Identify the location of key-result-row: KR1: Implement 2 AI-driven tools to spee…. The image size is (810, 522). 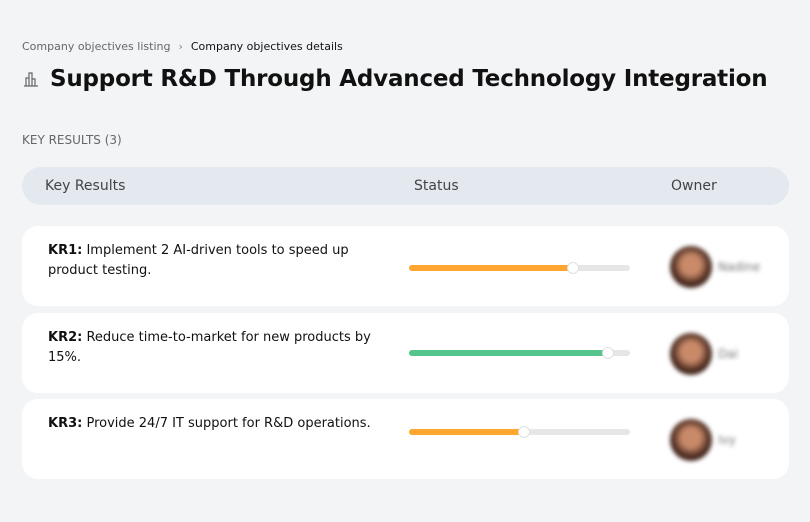
(405, 266).